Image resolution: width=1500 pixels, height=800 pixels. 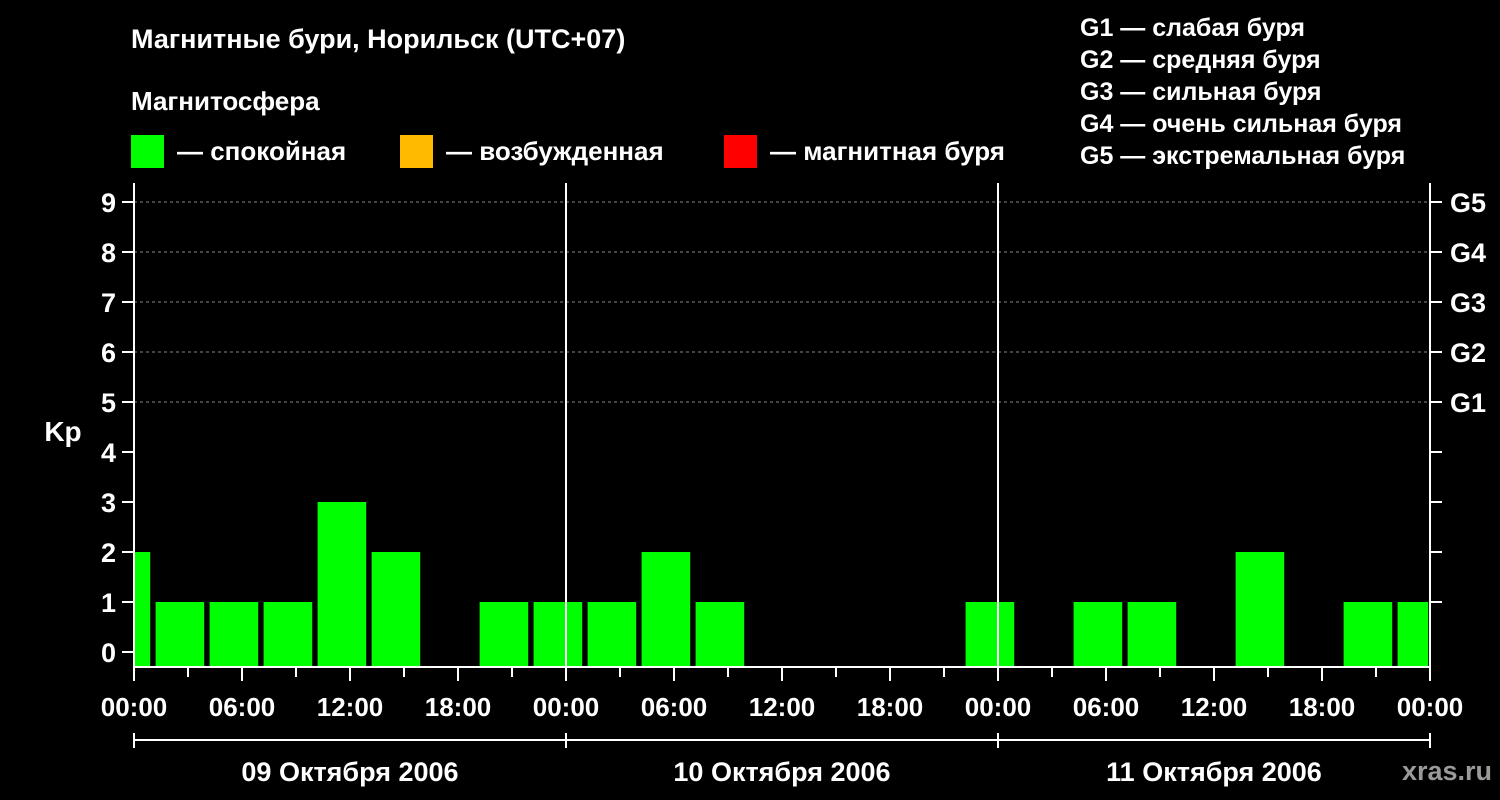 What do you see at coordinates (1468, 303) in the screenshot?
I see `g-tick-label: G3` at bounding box center [1468, 303].